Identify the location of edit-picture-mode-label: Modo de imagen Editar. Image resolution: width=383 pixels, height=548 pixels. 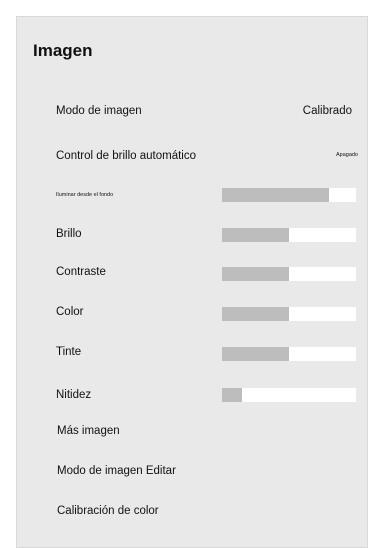
(116, 471).